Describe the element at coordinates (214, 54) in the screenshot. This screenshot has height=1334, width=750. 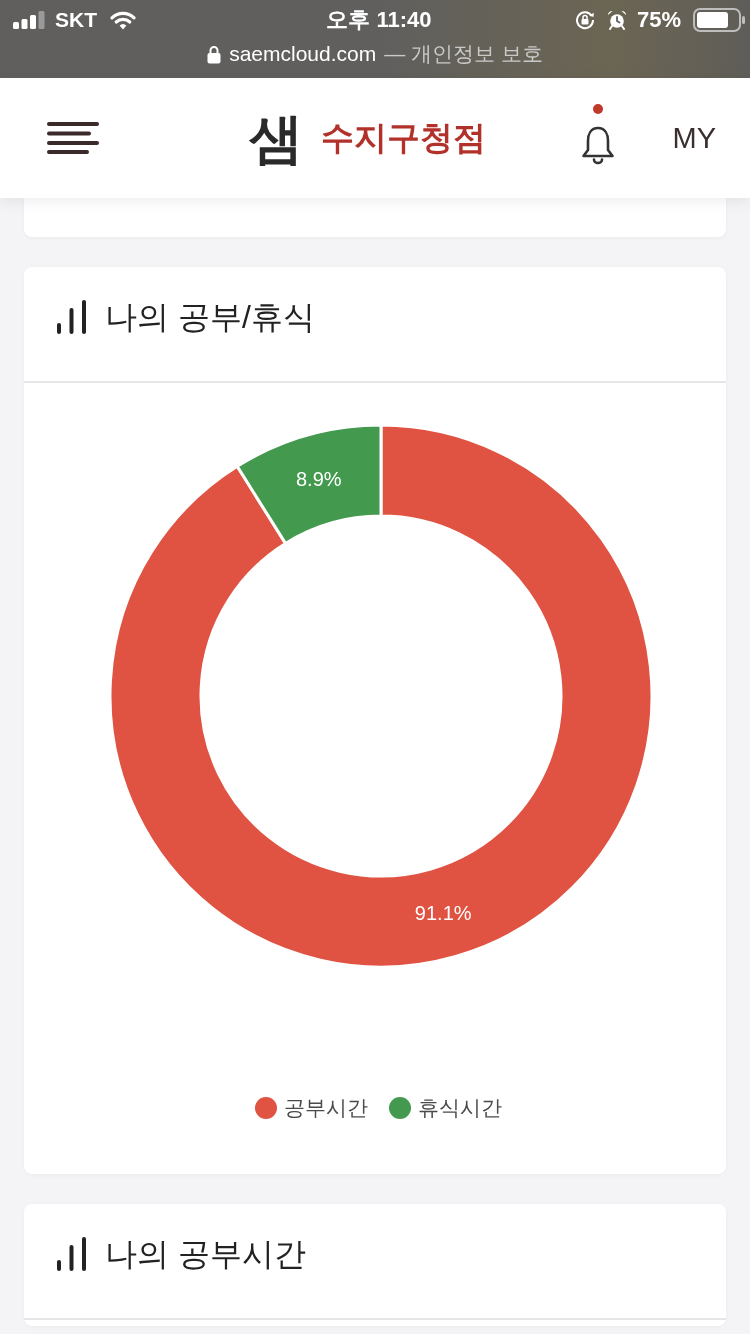
I see `lock-icon` at that location.